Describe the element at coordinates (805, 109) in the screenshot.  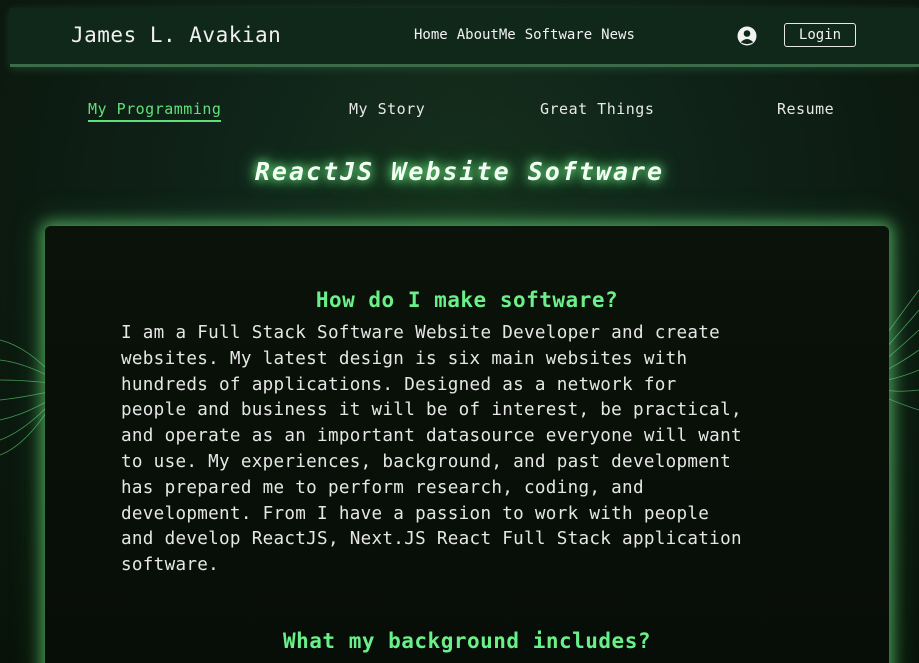
I see `subnav-resume: Resume` at that location.